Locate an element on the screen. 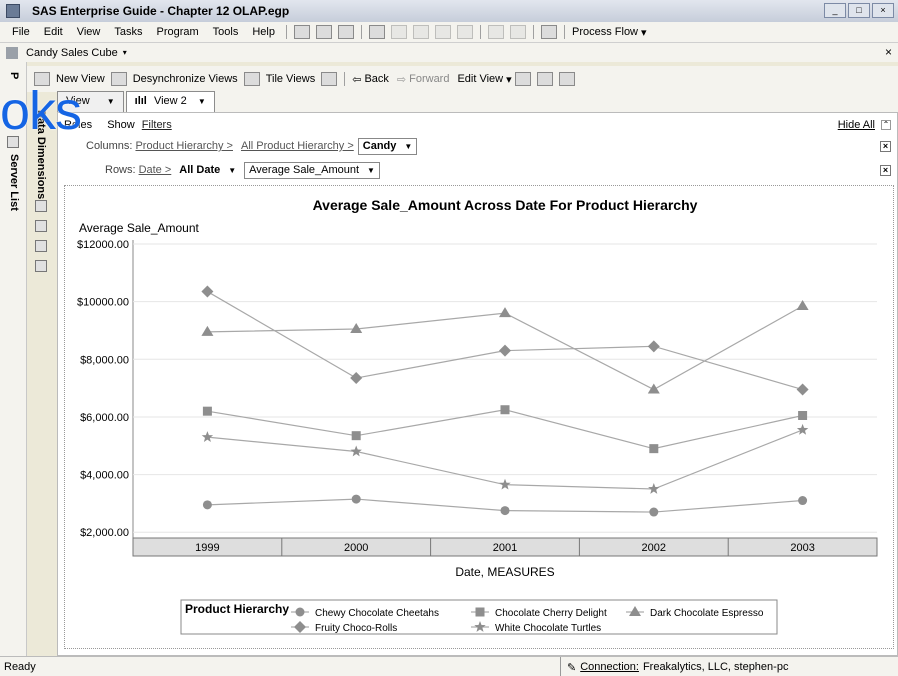  tag-icon is located at coordinates (41, 266).